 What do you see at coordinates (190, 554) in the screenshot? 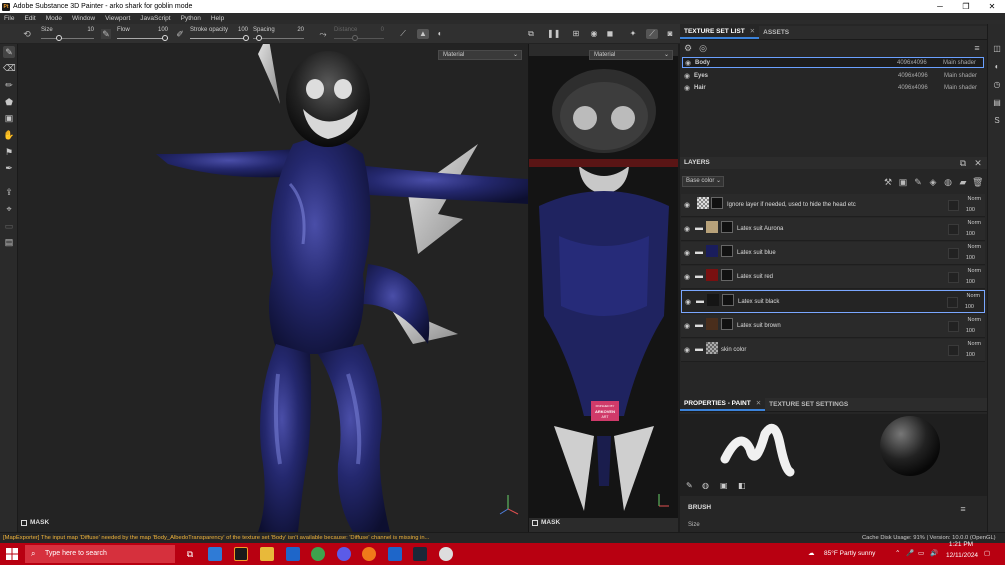
I see `task-view-icon: ⧉` at bounding box center [190, 554].